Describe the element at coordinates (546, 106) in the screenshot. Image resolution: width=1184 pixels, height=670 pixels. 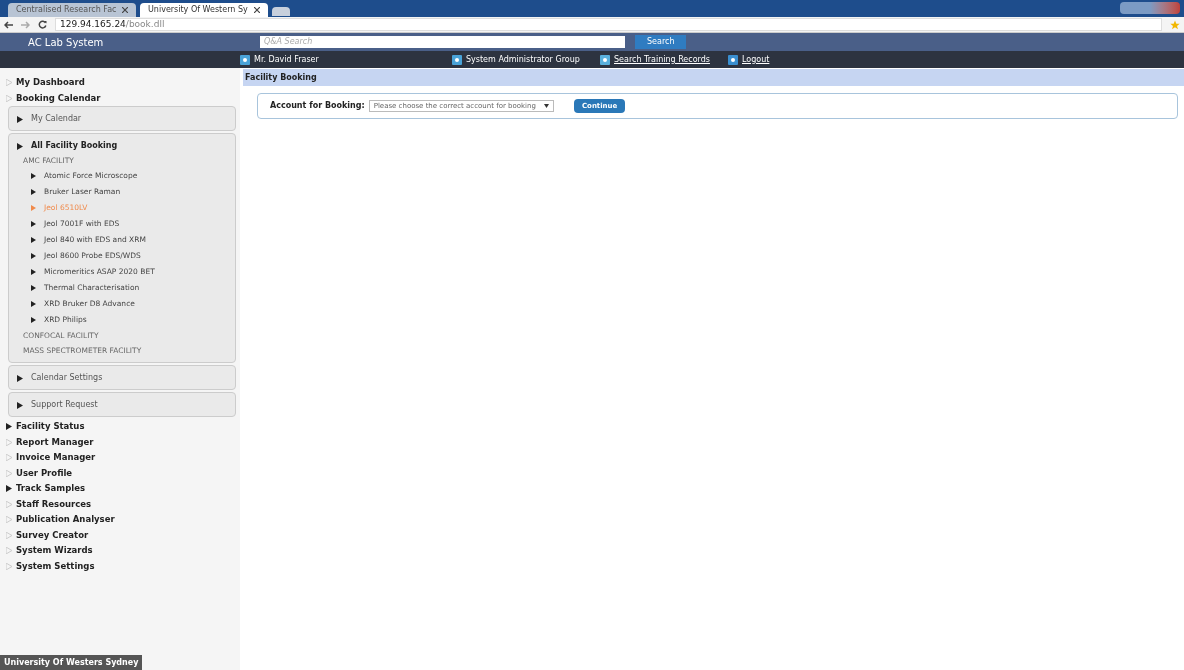
I see `dropdown-caret-icon` at that location.